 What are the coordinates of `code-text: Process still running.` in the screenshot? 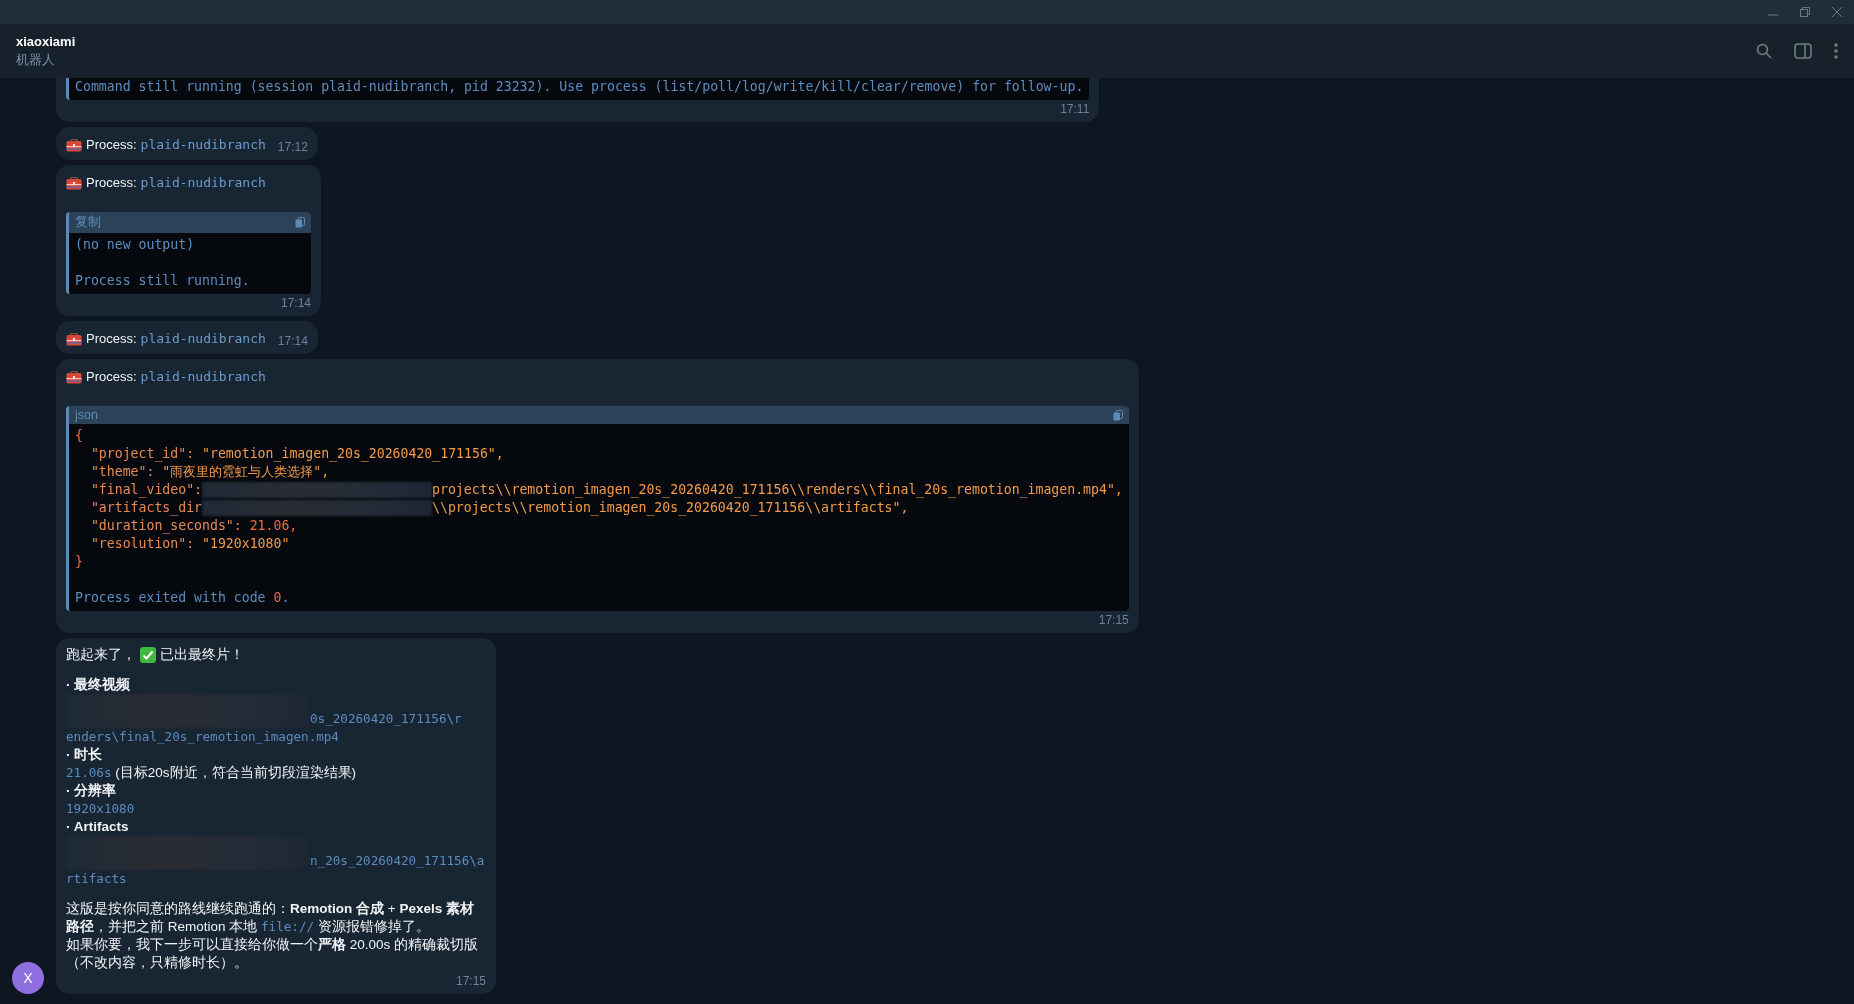 It's located at (162, 281).